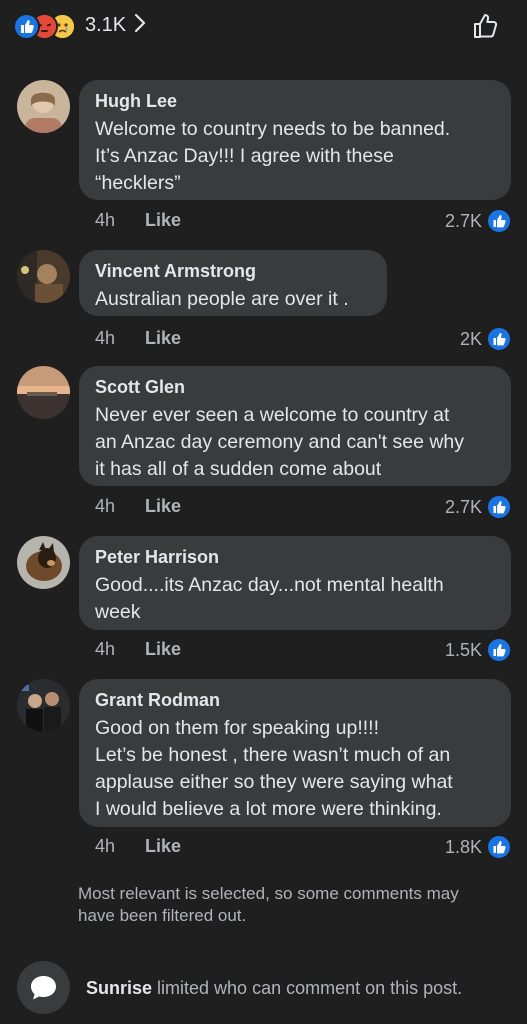  I want to click on reactions-summary: 3.1K, so click(79, 25).